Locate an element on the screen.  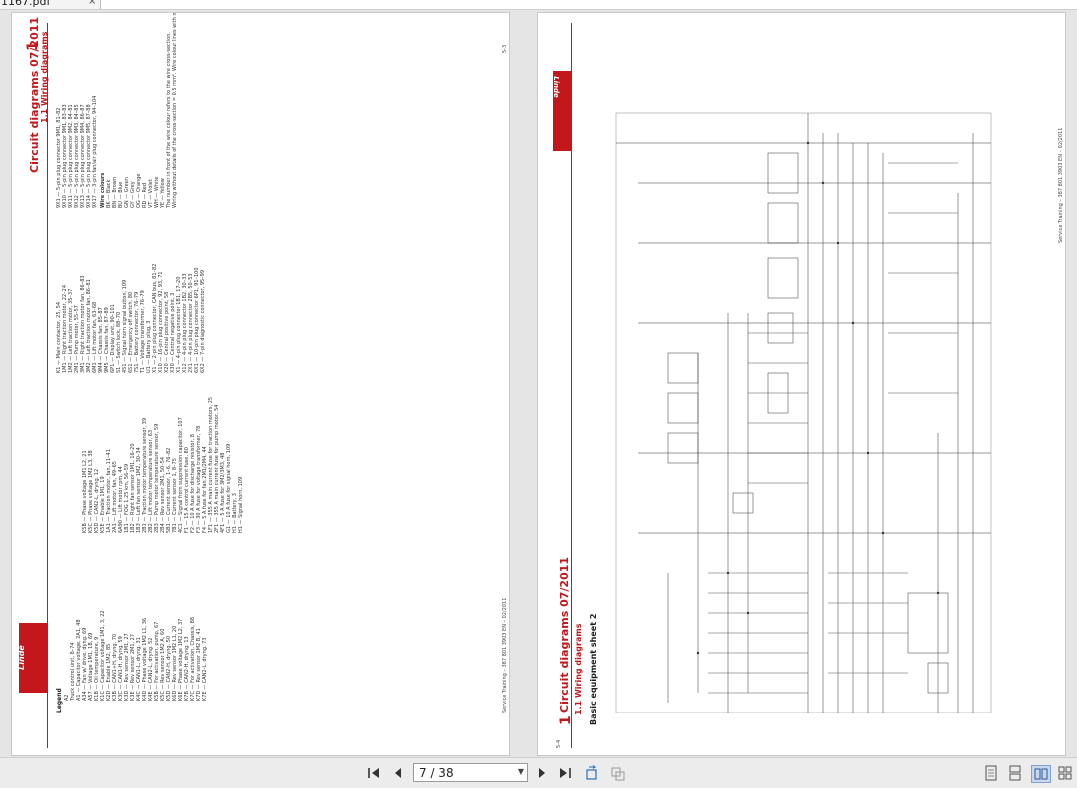
logo-wordmark-right: Linde is located at coordinates (555, 87).